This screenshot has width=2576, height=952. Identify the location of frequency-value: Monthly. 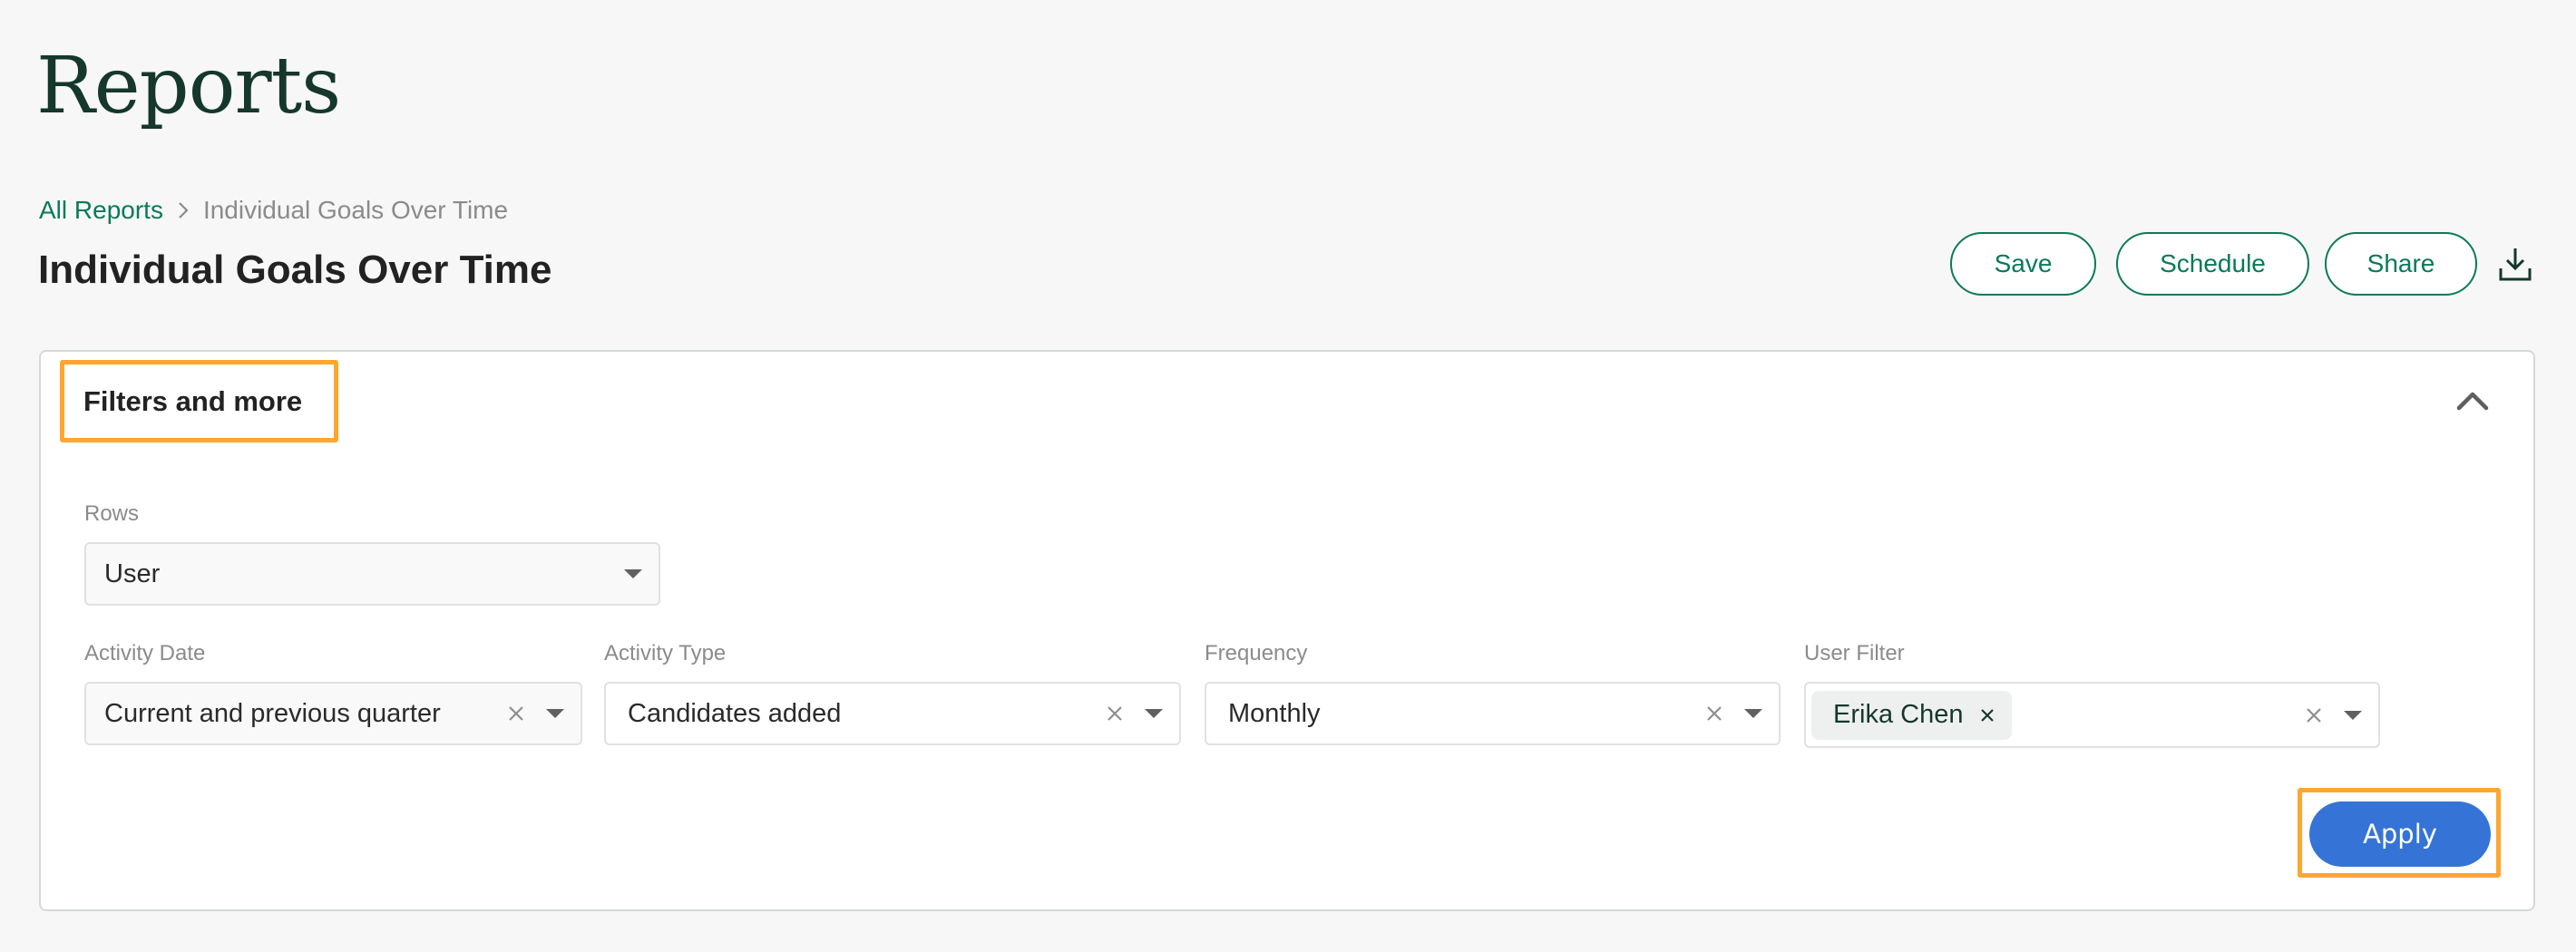
(1274, 713).